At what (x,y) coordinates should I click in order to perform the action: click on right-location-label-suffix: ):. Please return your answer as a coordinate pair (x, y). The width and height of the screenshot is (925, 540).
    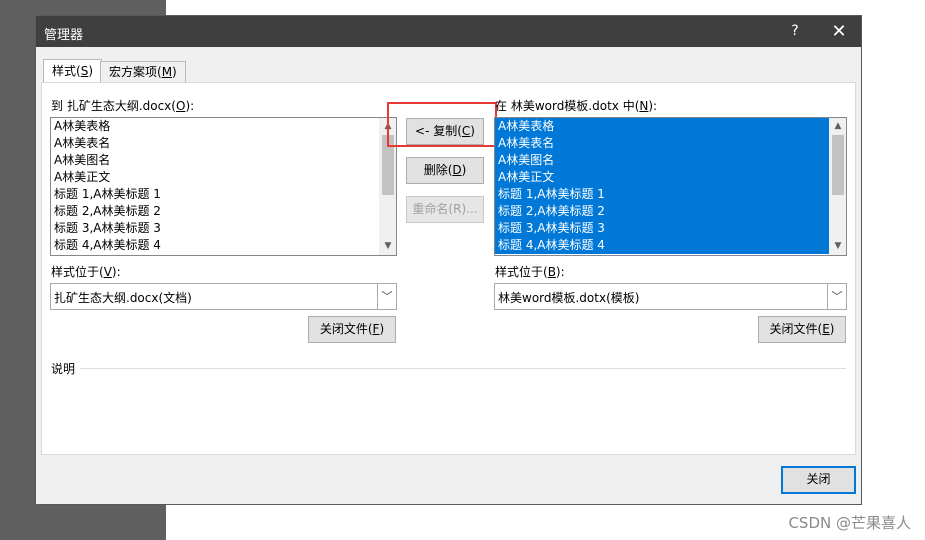
    Looking at the image, I should click on (560, 272).